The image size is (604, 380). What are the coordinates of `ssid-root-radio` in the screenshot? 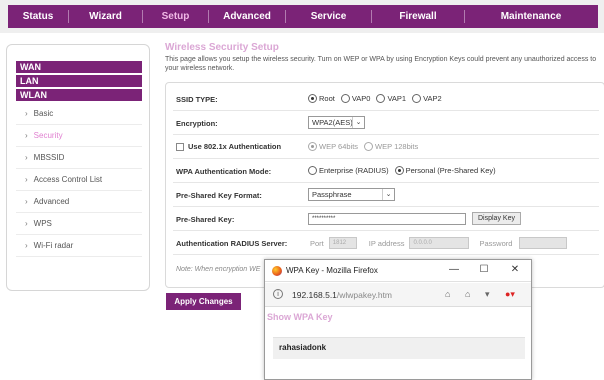 It's located at (312, 98).